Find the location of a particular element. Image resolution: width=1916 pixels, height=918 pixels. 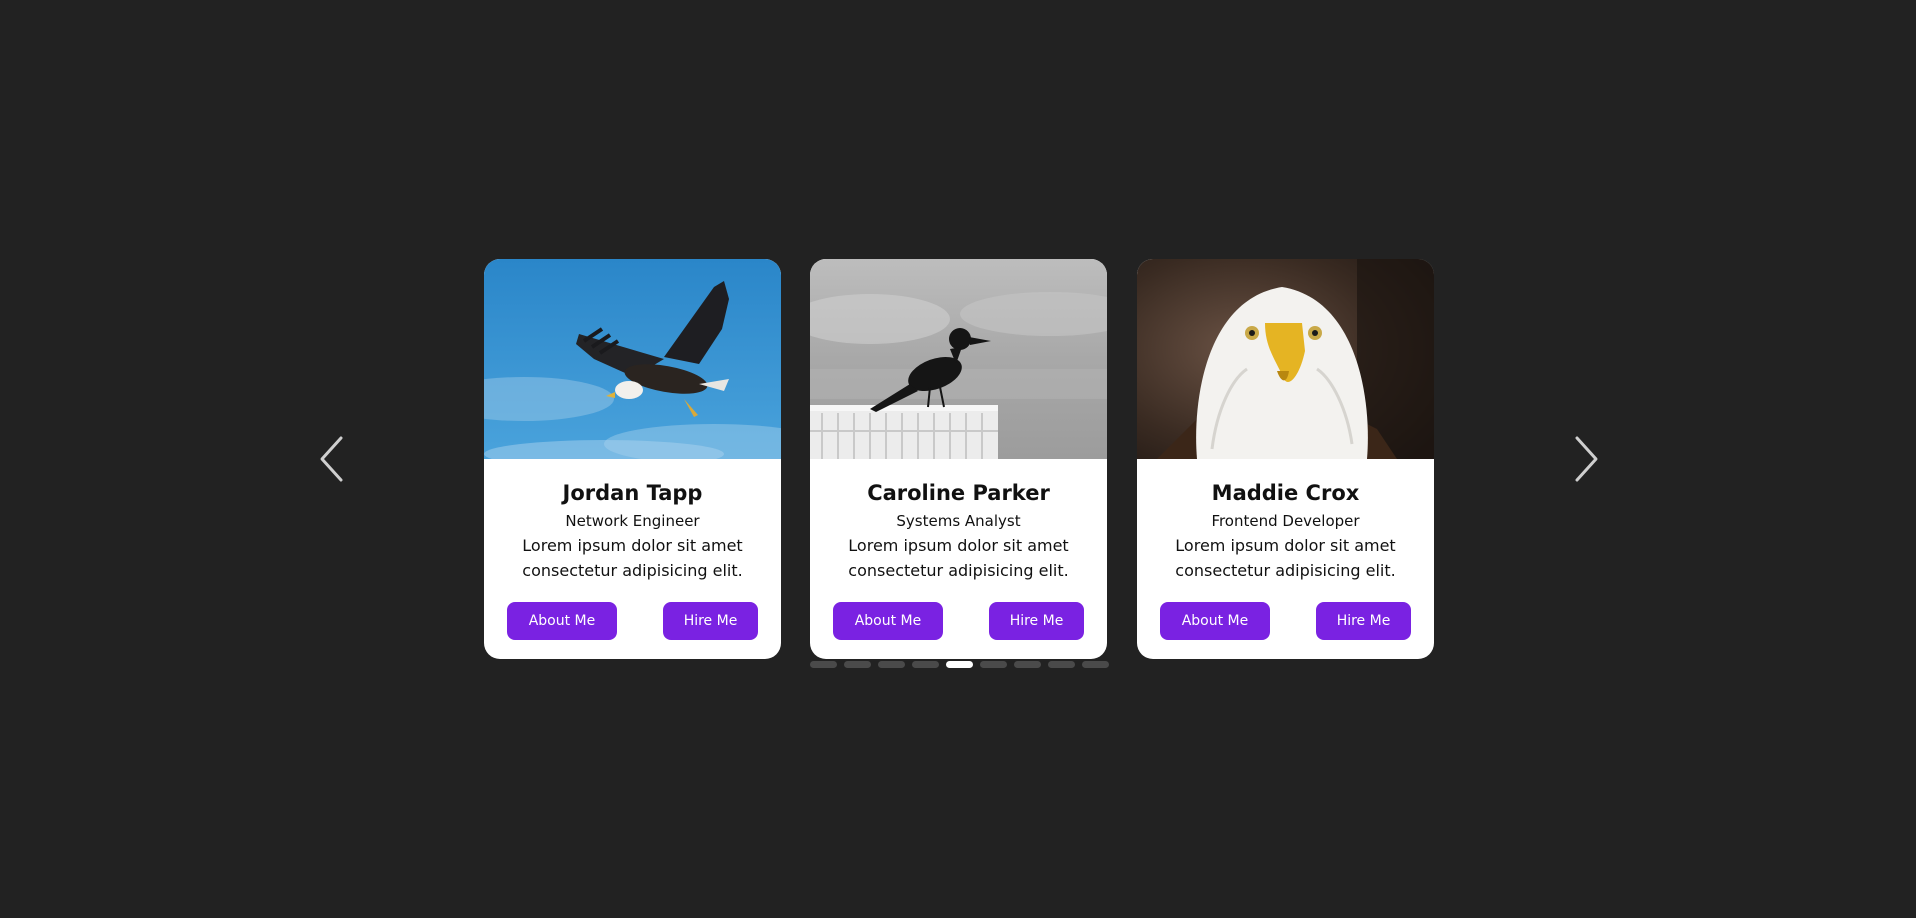

chevron-right-icon is located at coordinates (1586, 459).